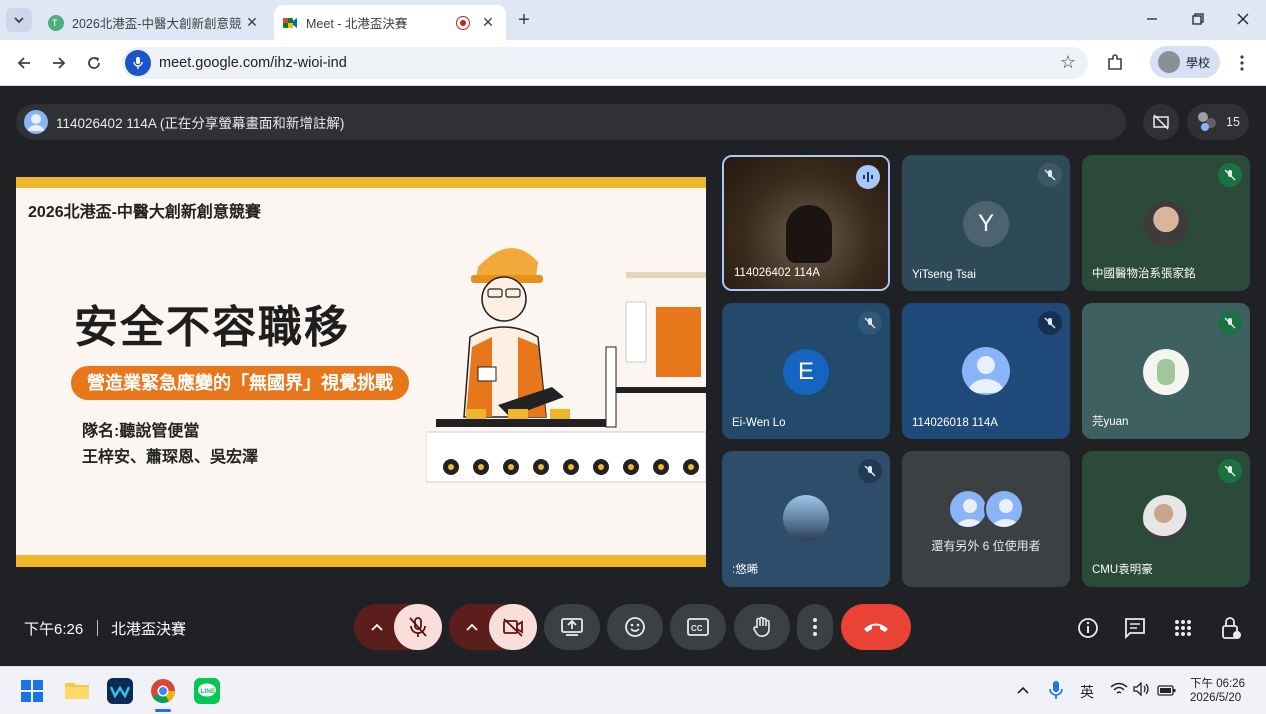 This screenshot has width=1266, height=714. I want to click on restore-button, so click(1198, 19).